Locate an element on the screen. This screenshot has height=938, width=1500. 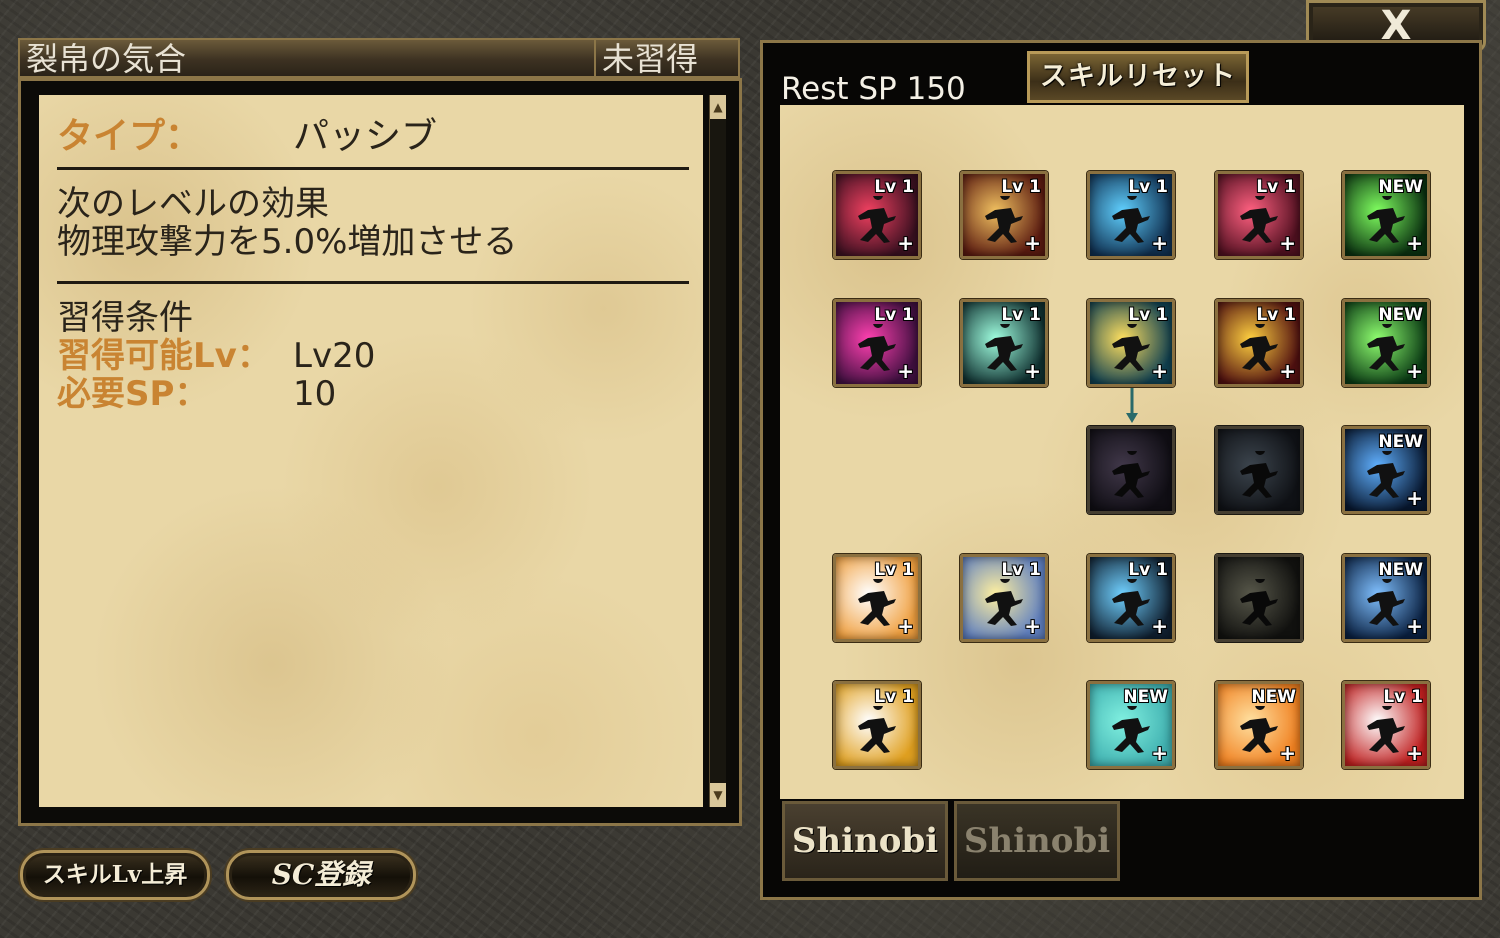
skill-green-potion-icon: NEW + is located at coordinates (1386, 343).